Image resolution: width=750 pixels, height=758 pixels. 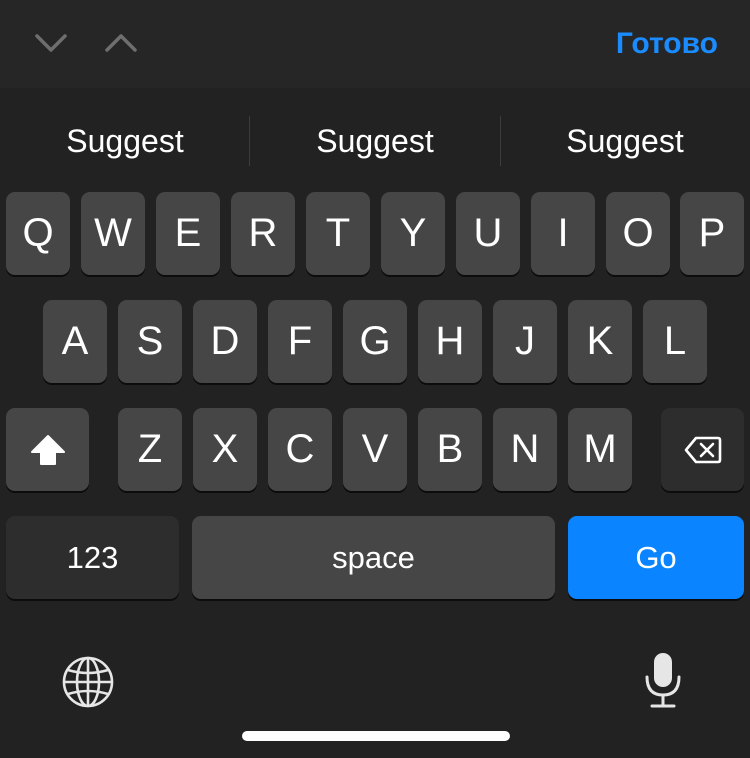 What do you see at coordinates (338, 233) in the screenshot?
I see `key-t: T` at bounding box center [338, 233].